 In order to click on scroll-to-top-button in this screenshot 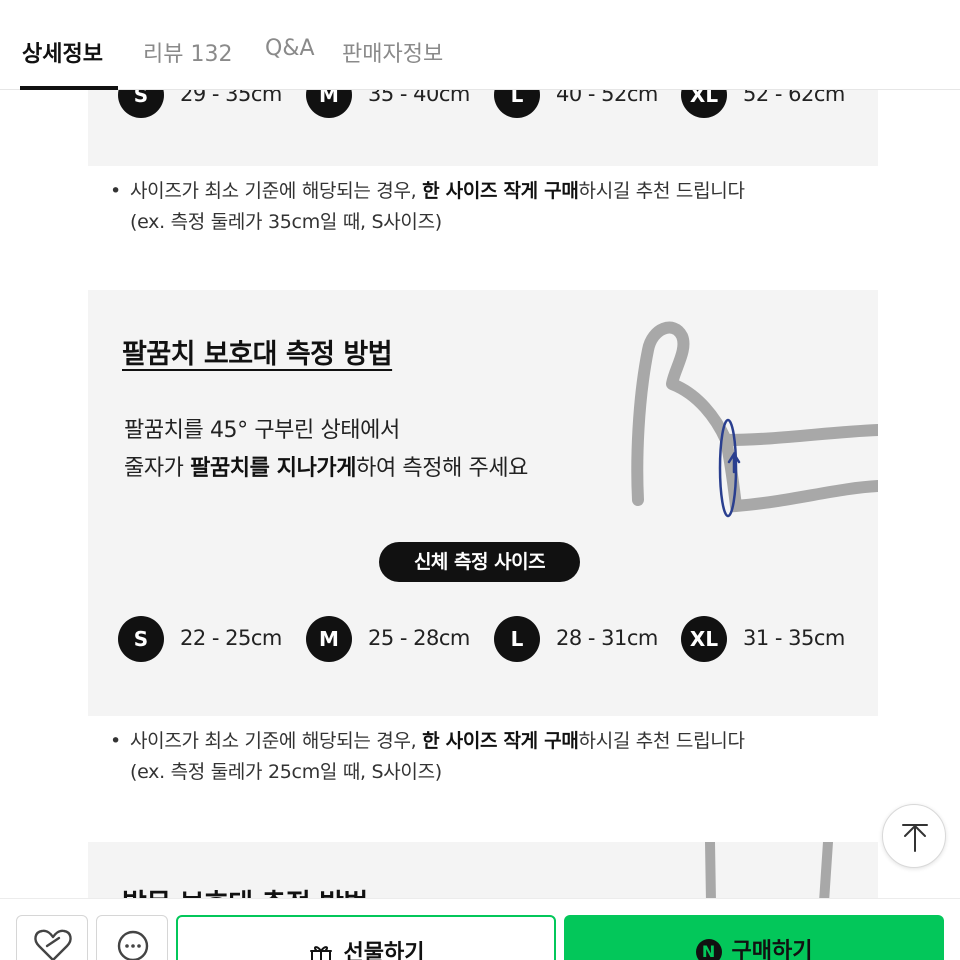, I will do `click(914, 836)`.